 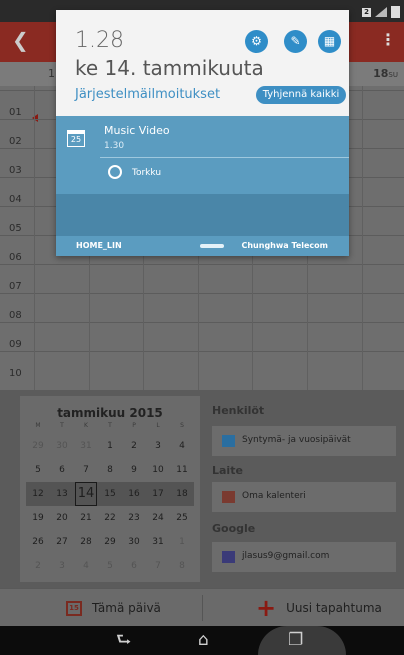 I want to click on hour-row: 07, so click(x=202, y=278).